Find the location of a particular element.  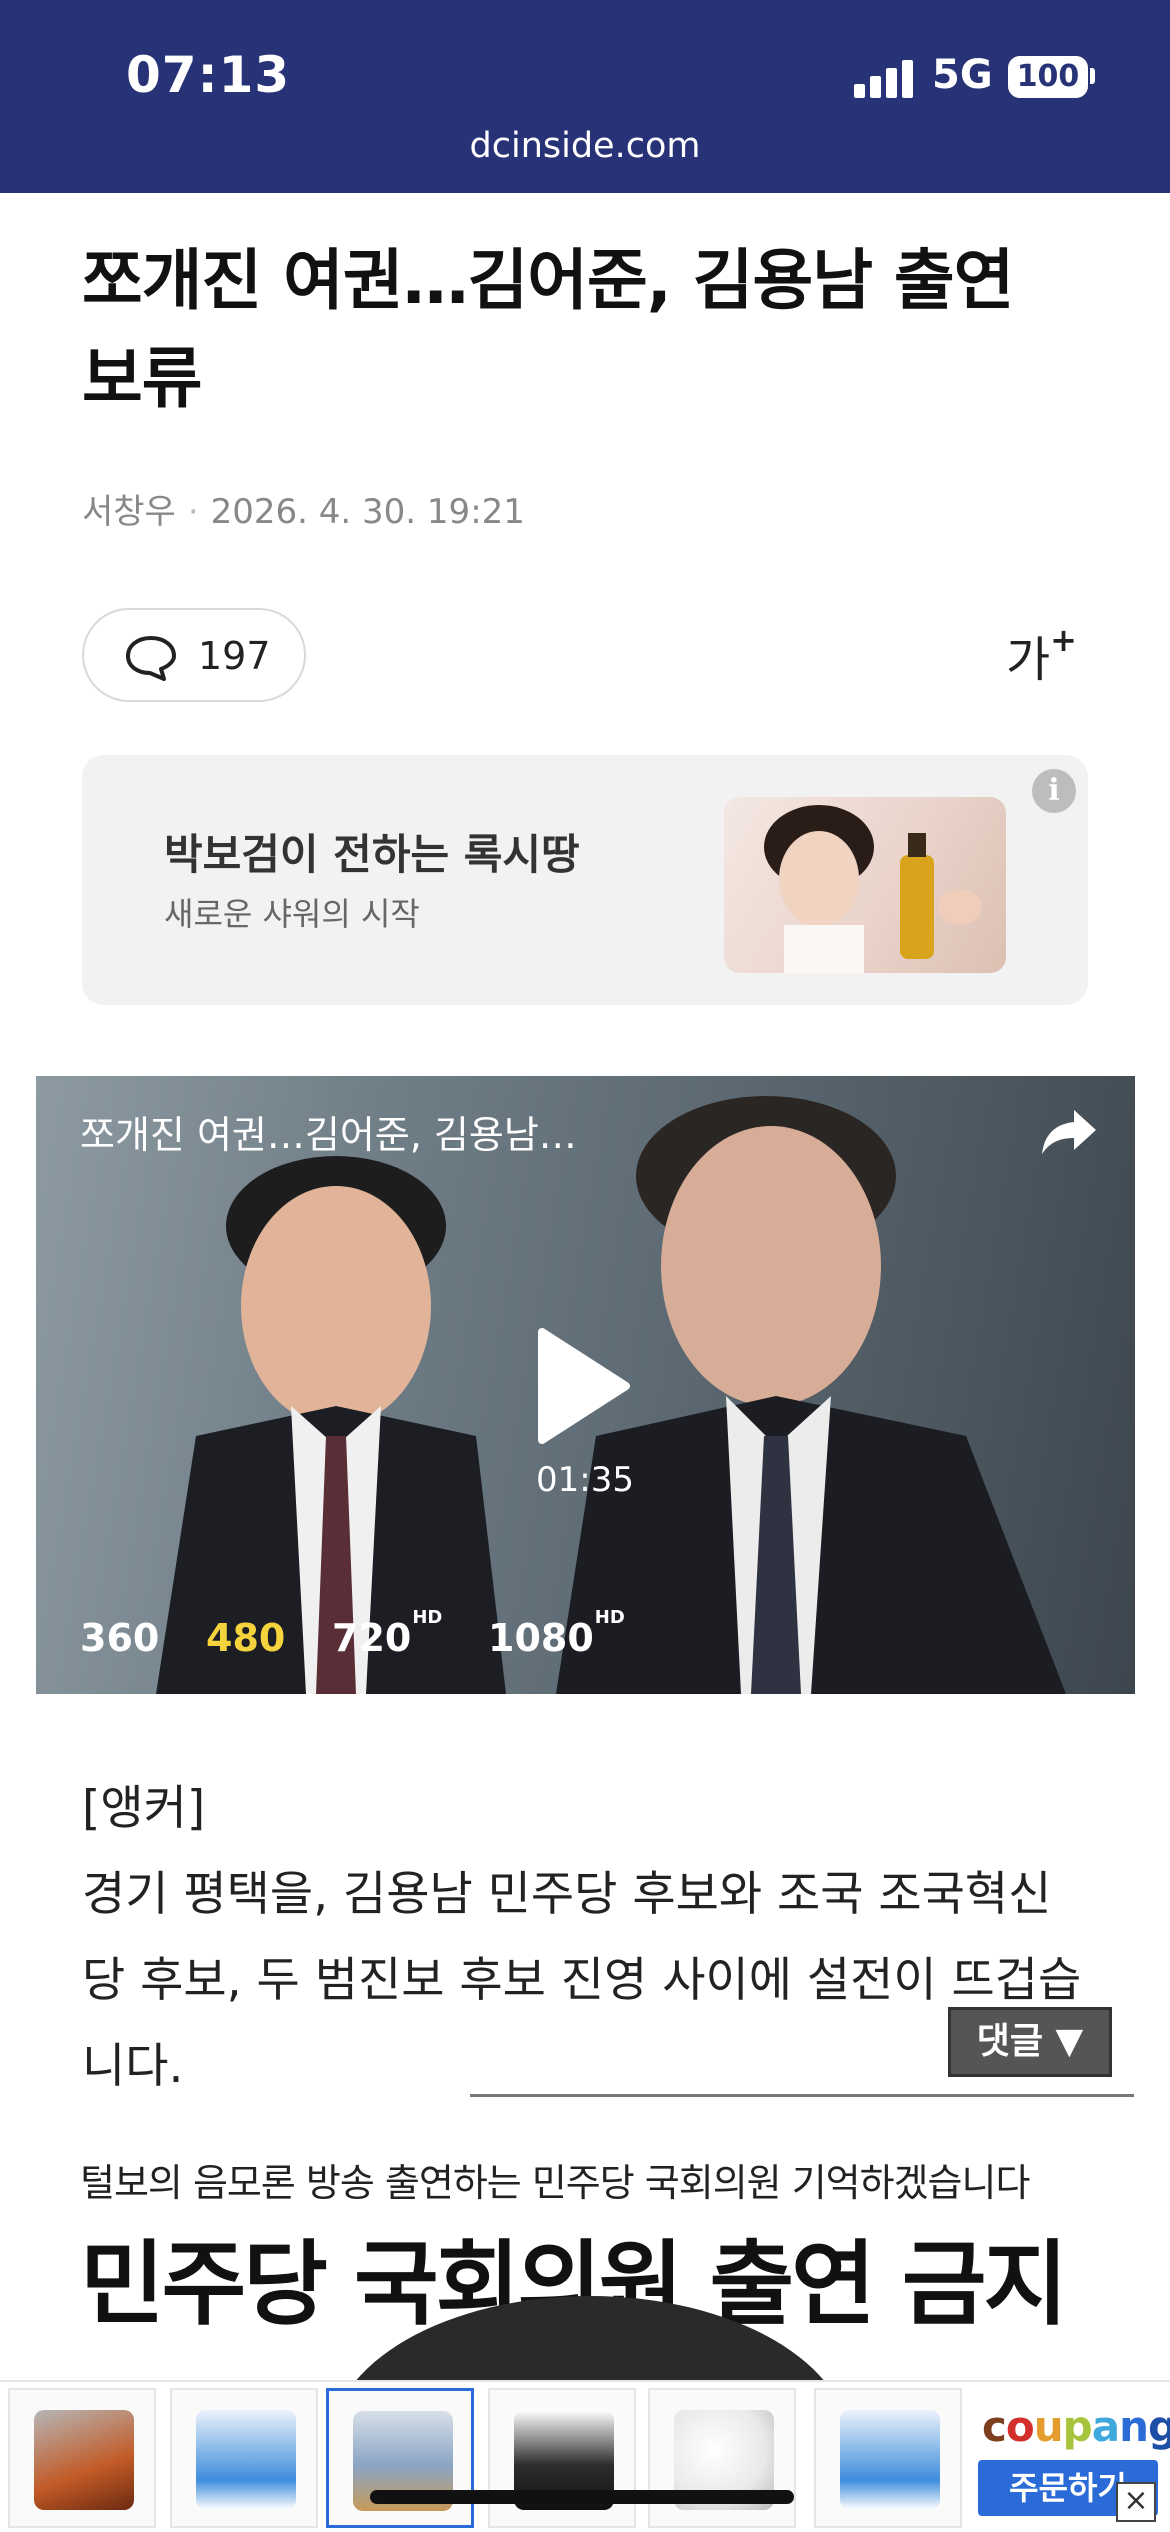

signal-icon is located at coordinates (884, 78).